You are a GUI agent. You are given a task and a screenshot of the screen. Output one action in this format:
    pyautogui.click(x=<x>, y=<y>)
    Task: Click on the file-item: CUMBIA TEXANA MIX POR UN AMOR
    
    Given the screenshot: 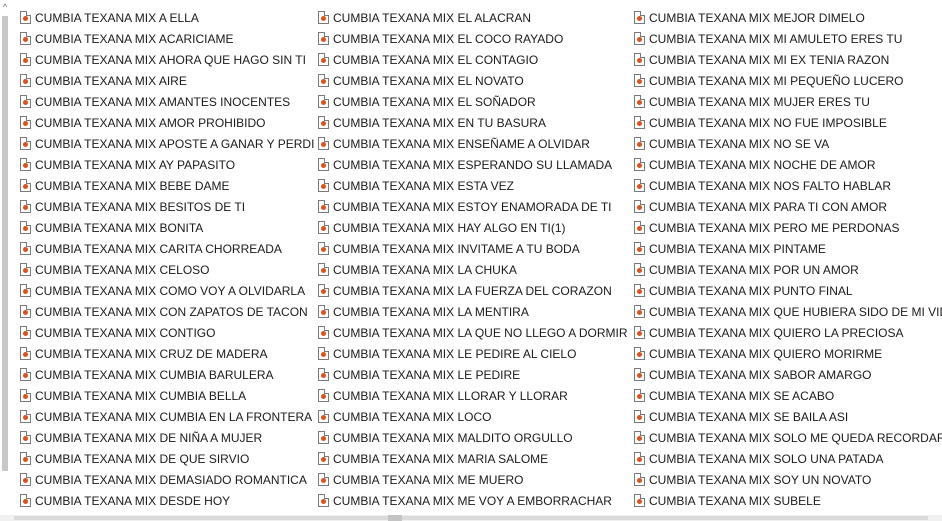 What is the action you would take?
    pyautogui.click(x=785, y=269)
    